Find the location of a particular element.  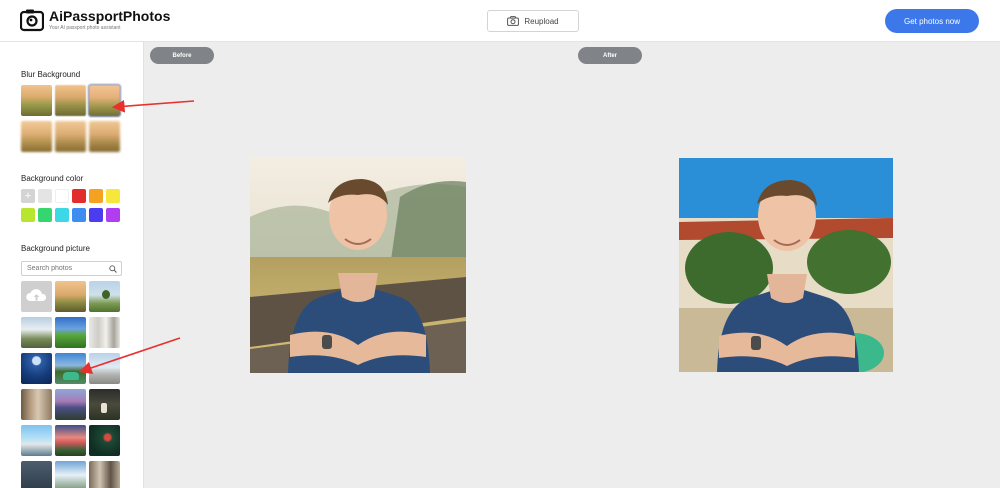

color-swatch-red is located at coordinates (79, 196).